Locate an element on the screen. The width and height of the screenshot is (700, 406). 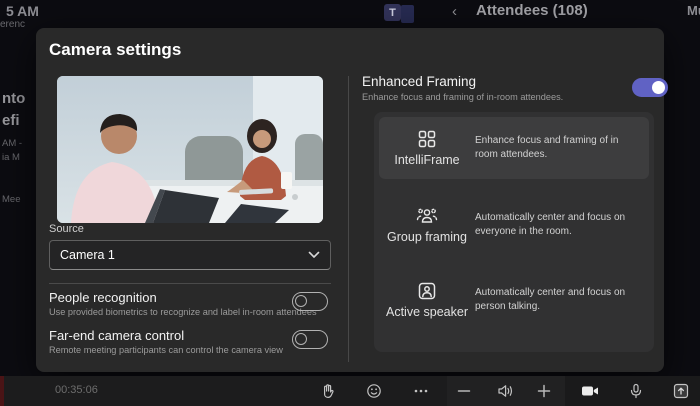
more-icon is located at coordinates (421, 391).